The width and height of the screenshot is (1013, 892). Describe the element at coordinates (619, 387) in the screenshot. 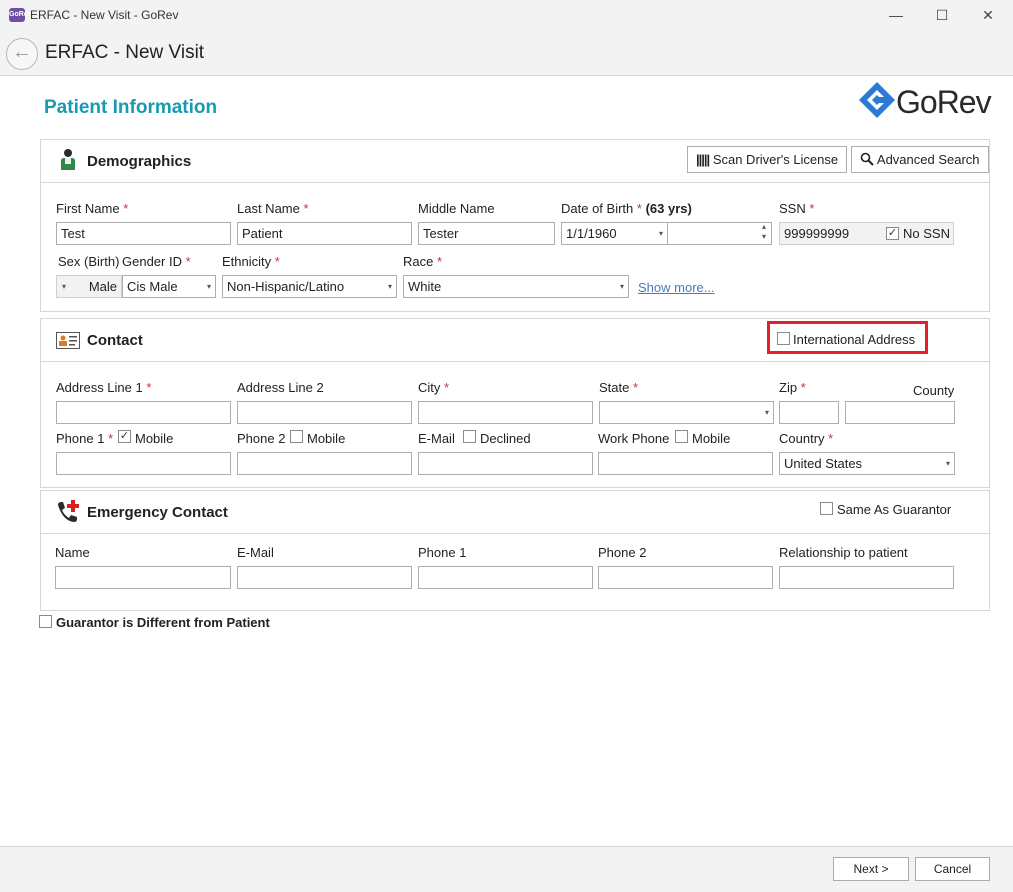

I see `state-label: State *` at that location.